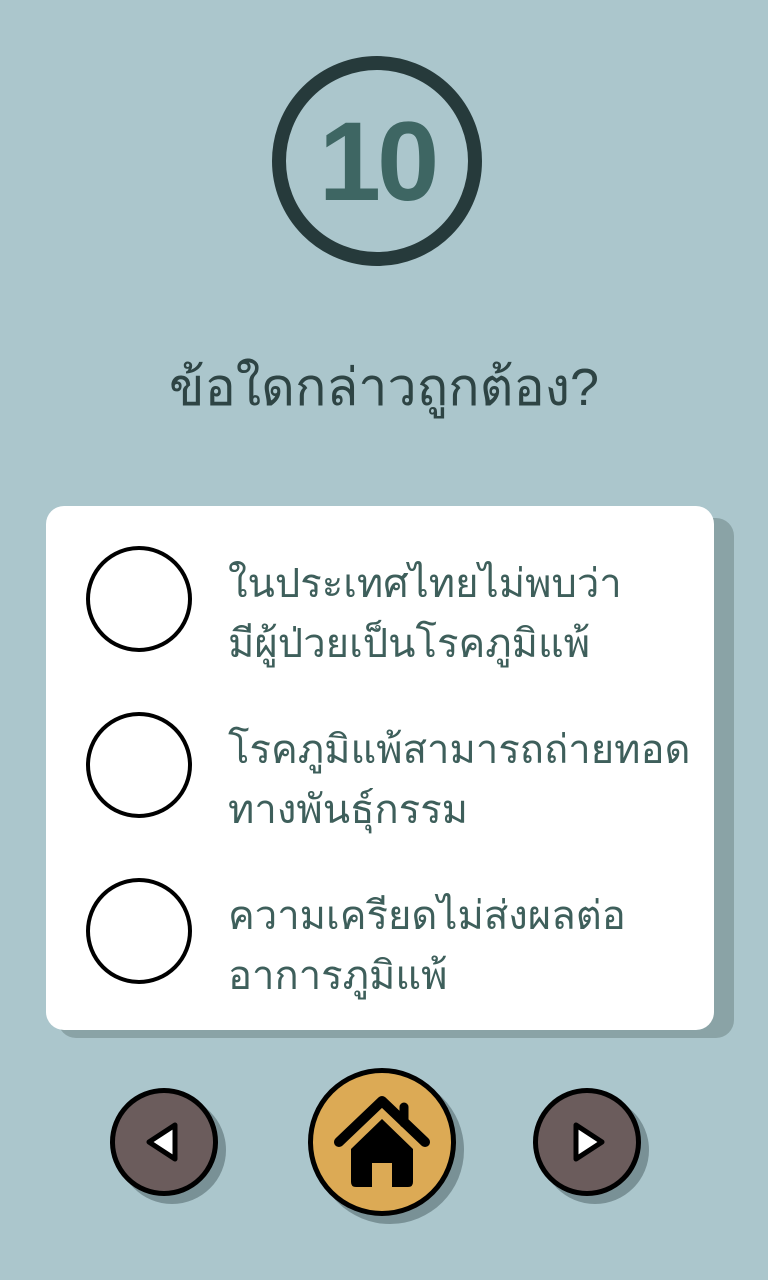  I want to click on home-button, so click(382, 1142).